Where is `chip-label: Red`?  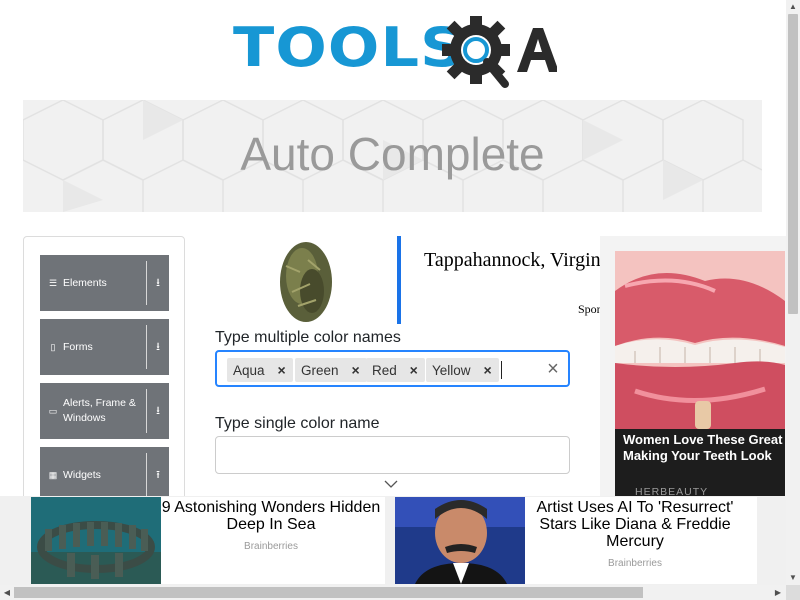
chip-label: Red is located at coordinates (384, 370).